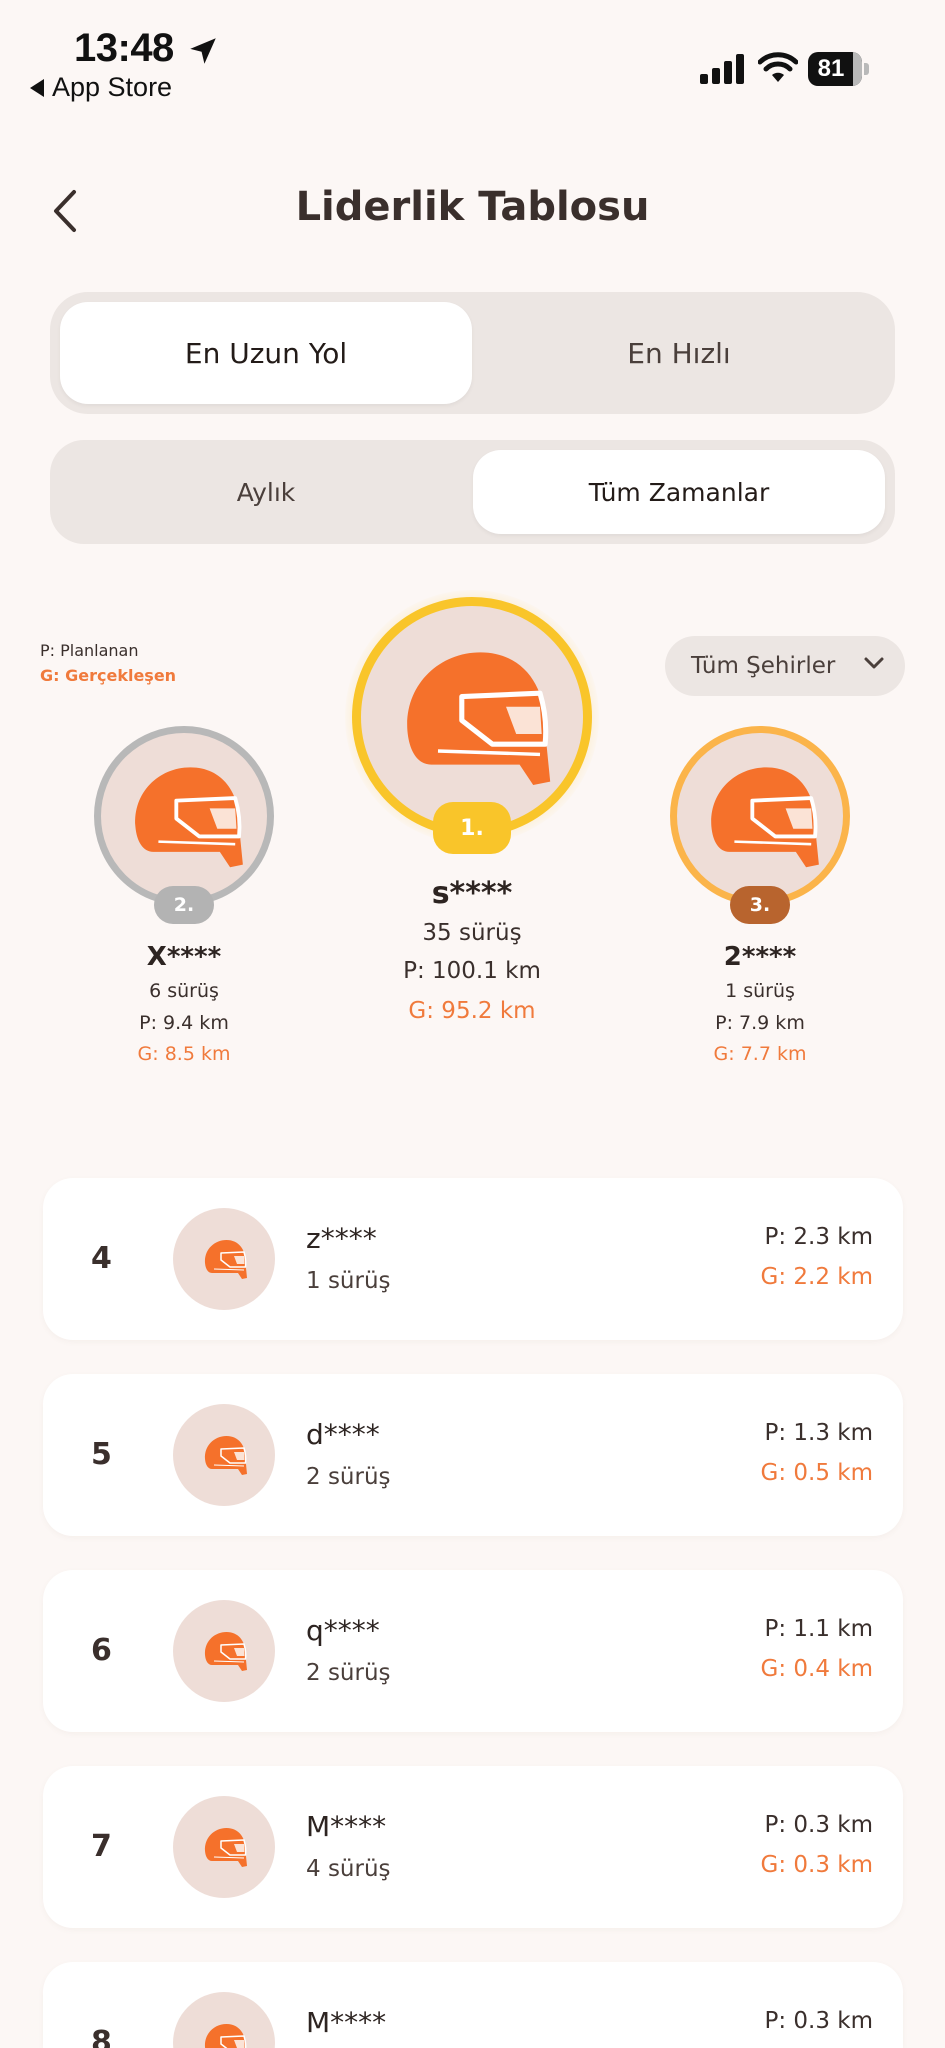  Describe the element at coordinates (818, 1629) in the screenshot. I see `list-planned: P: 1.1 km` at that location.